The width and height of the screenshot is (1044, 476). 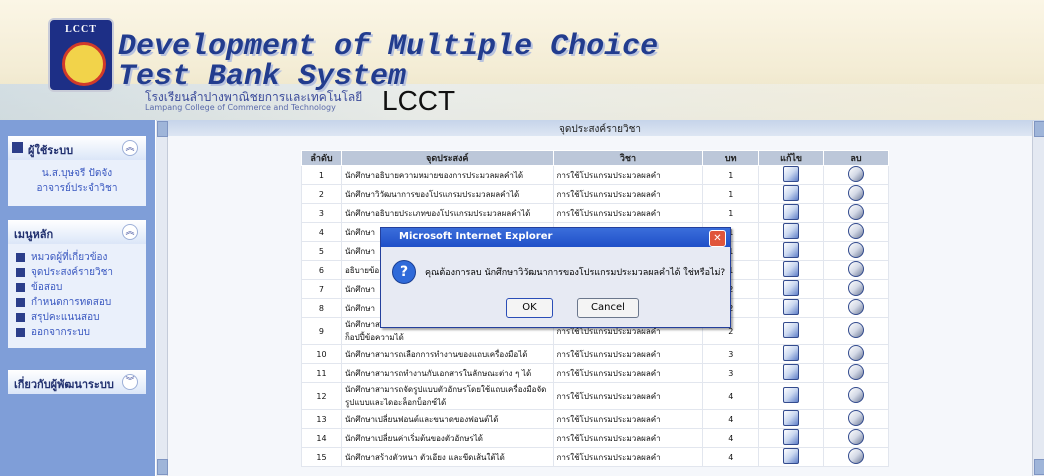 I want to click on dialog-title: Microsoft Internet Explorer, so click(x=476, y=236).